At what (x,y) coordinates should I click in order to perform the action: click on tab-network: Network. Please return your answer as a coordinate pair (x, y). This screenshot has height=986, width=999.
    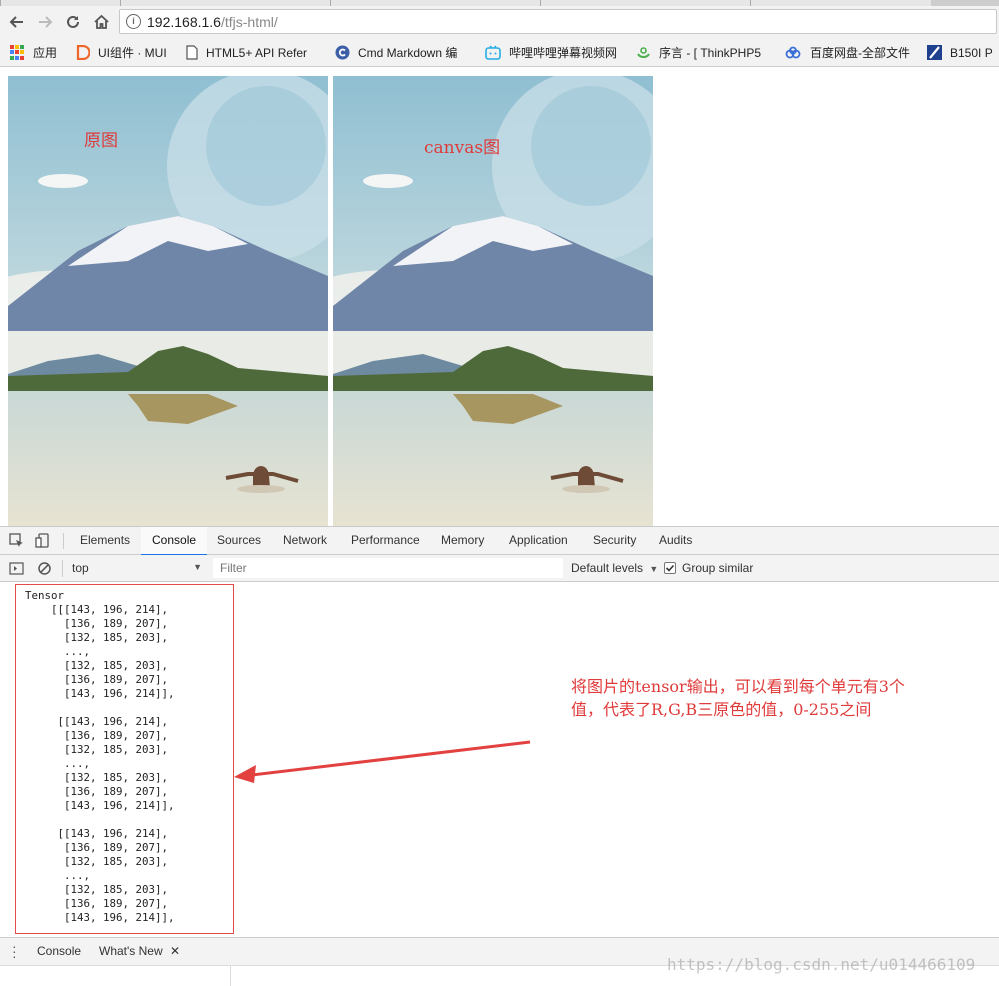
    Looking at the image, I should click on (305, 540).